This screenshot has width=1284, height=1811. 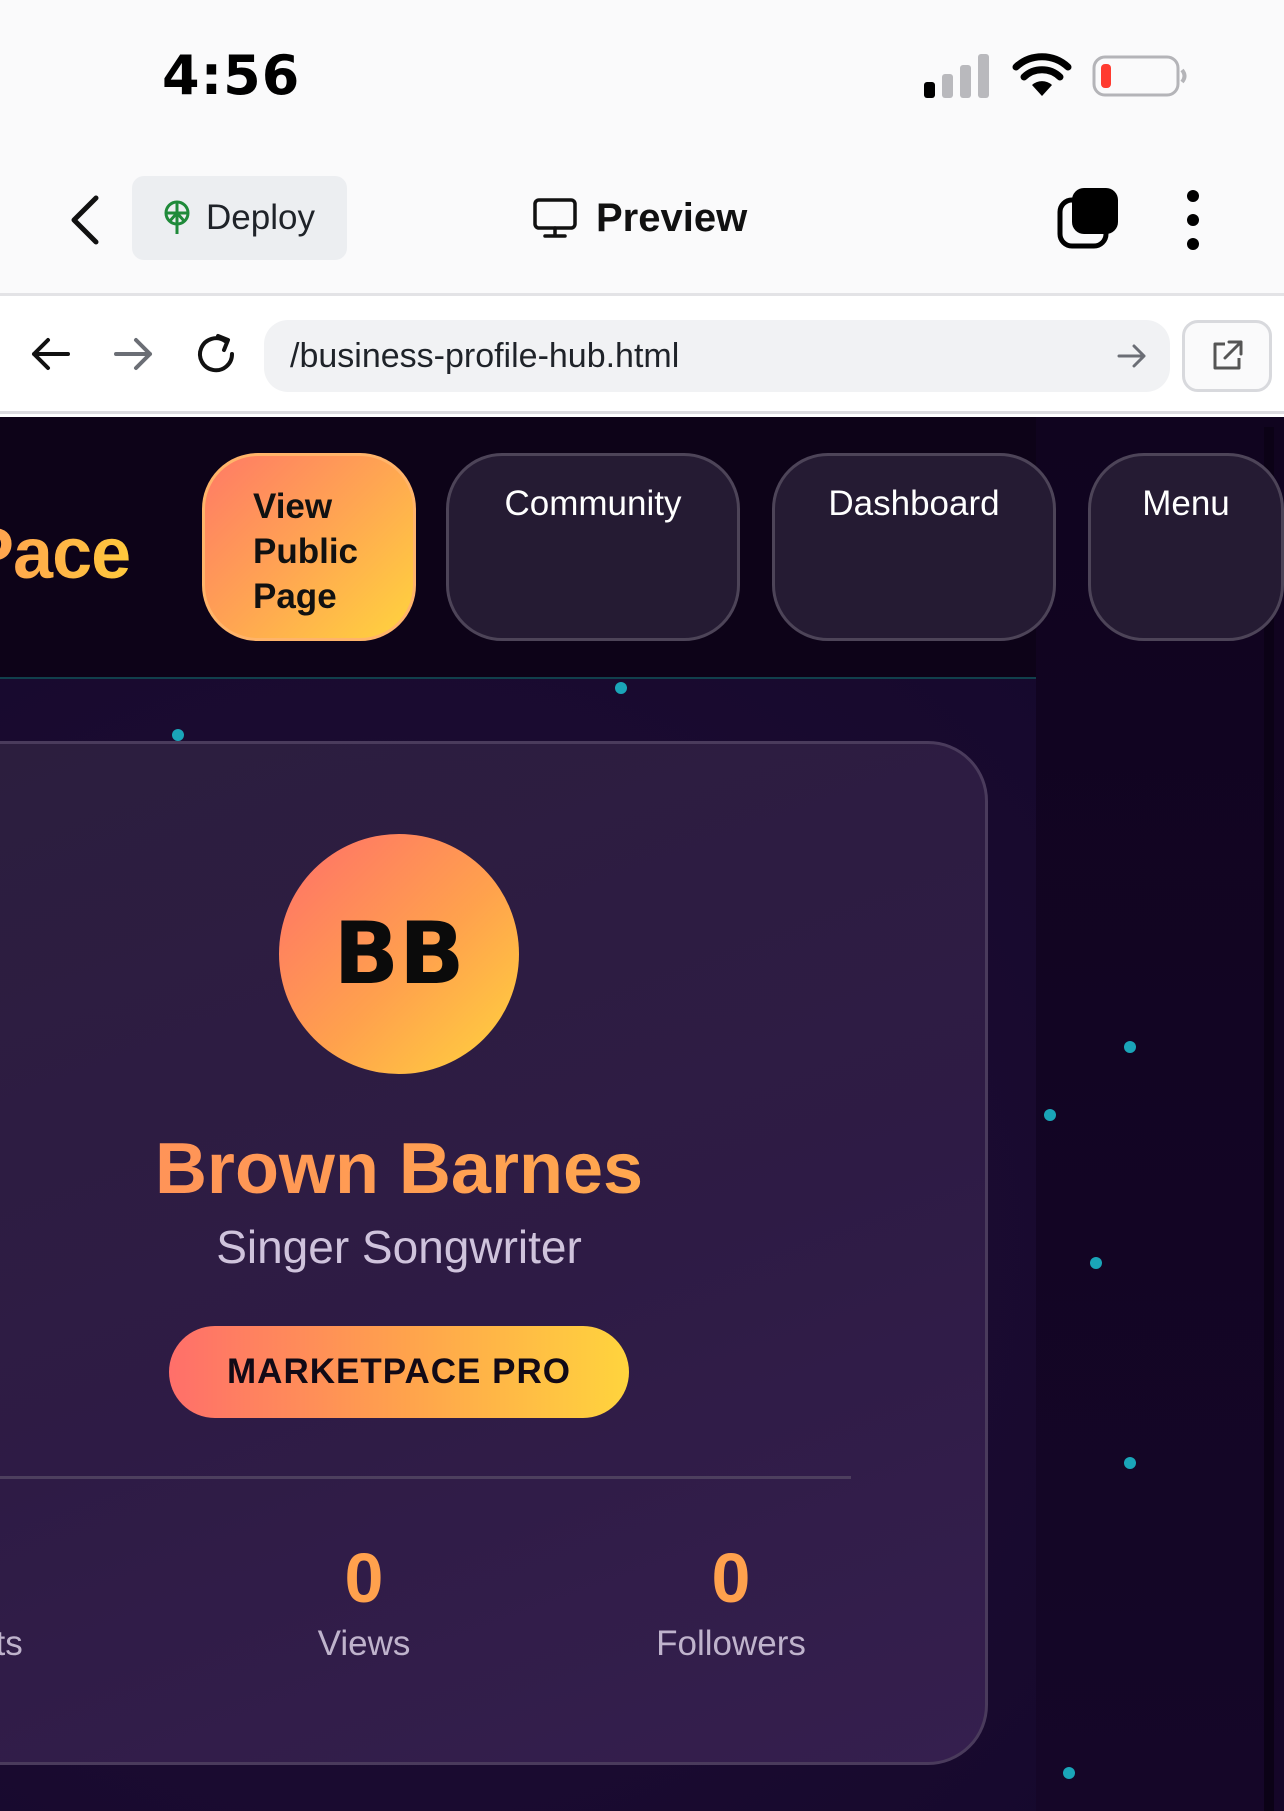 I want to click on deploy-icon, so click(x=177, y=217).